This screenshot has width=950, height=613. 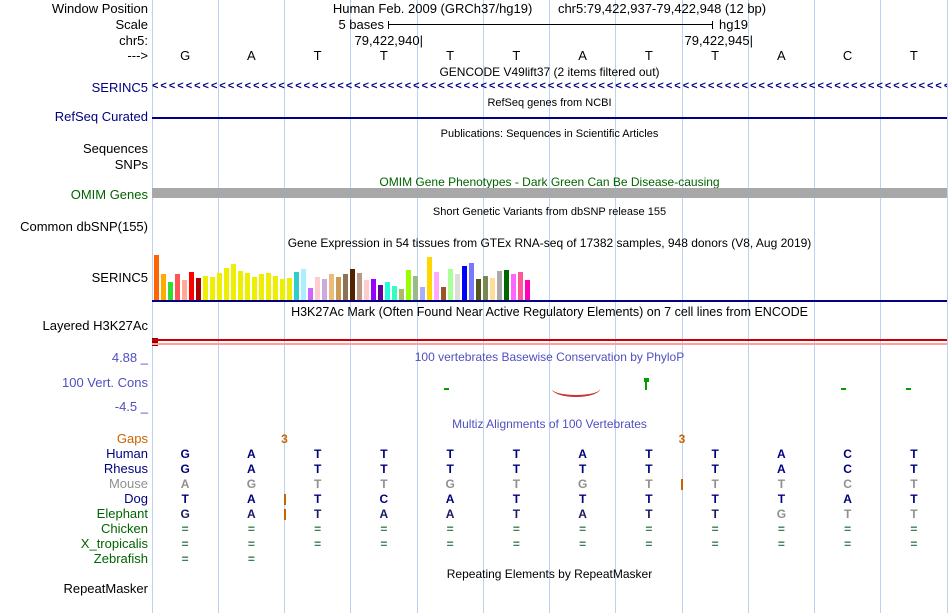 What do you see at coordinates (549, 424) in the screenshot?
I see `multiz-track-header: Multiz Alignments of 100 Vertebrates` at bounding box center [549, 424].